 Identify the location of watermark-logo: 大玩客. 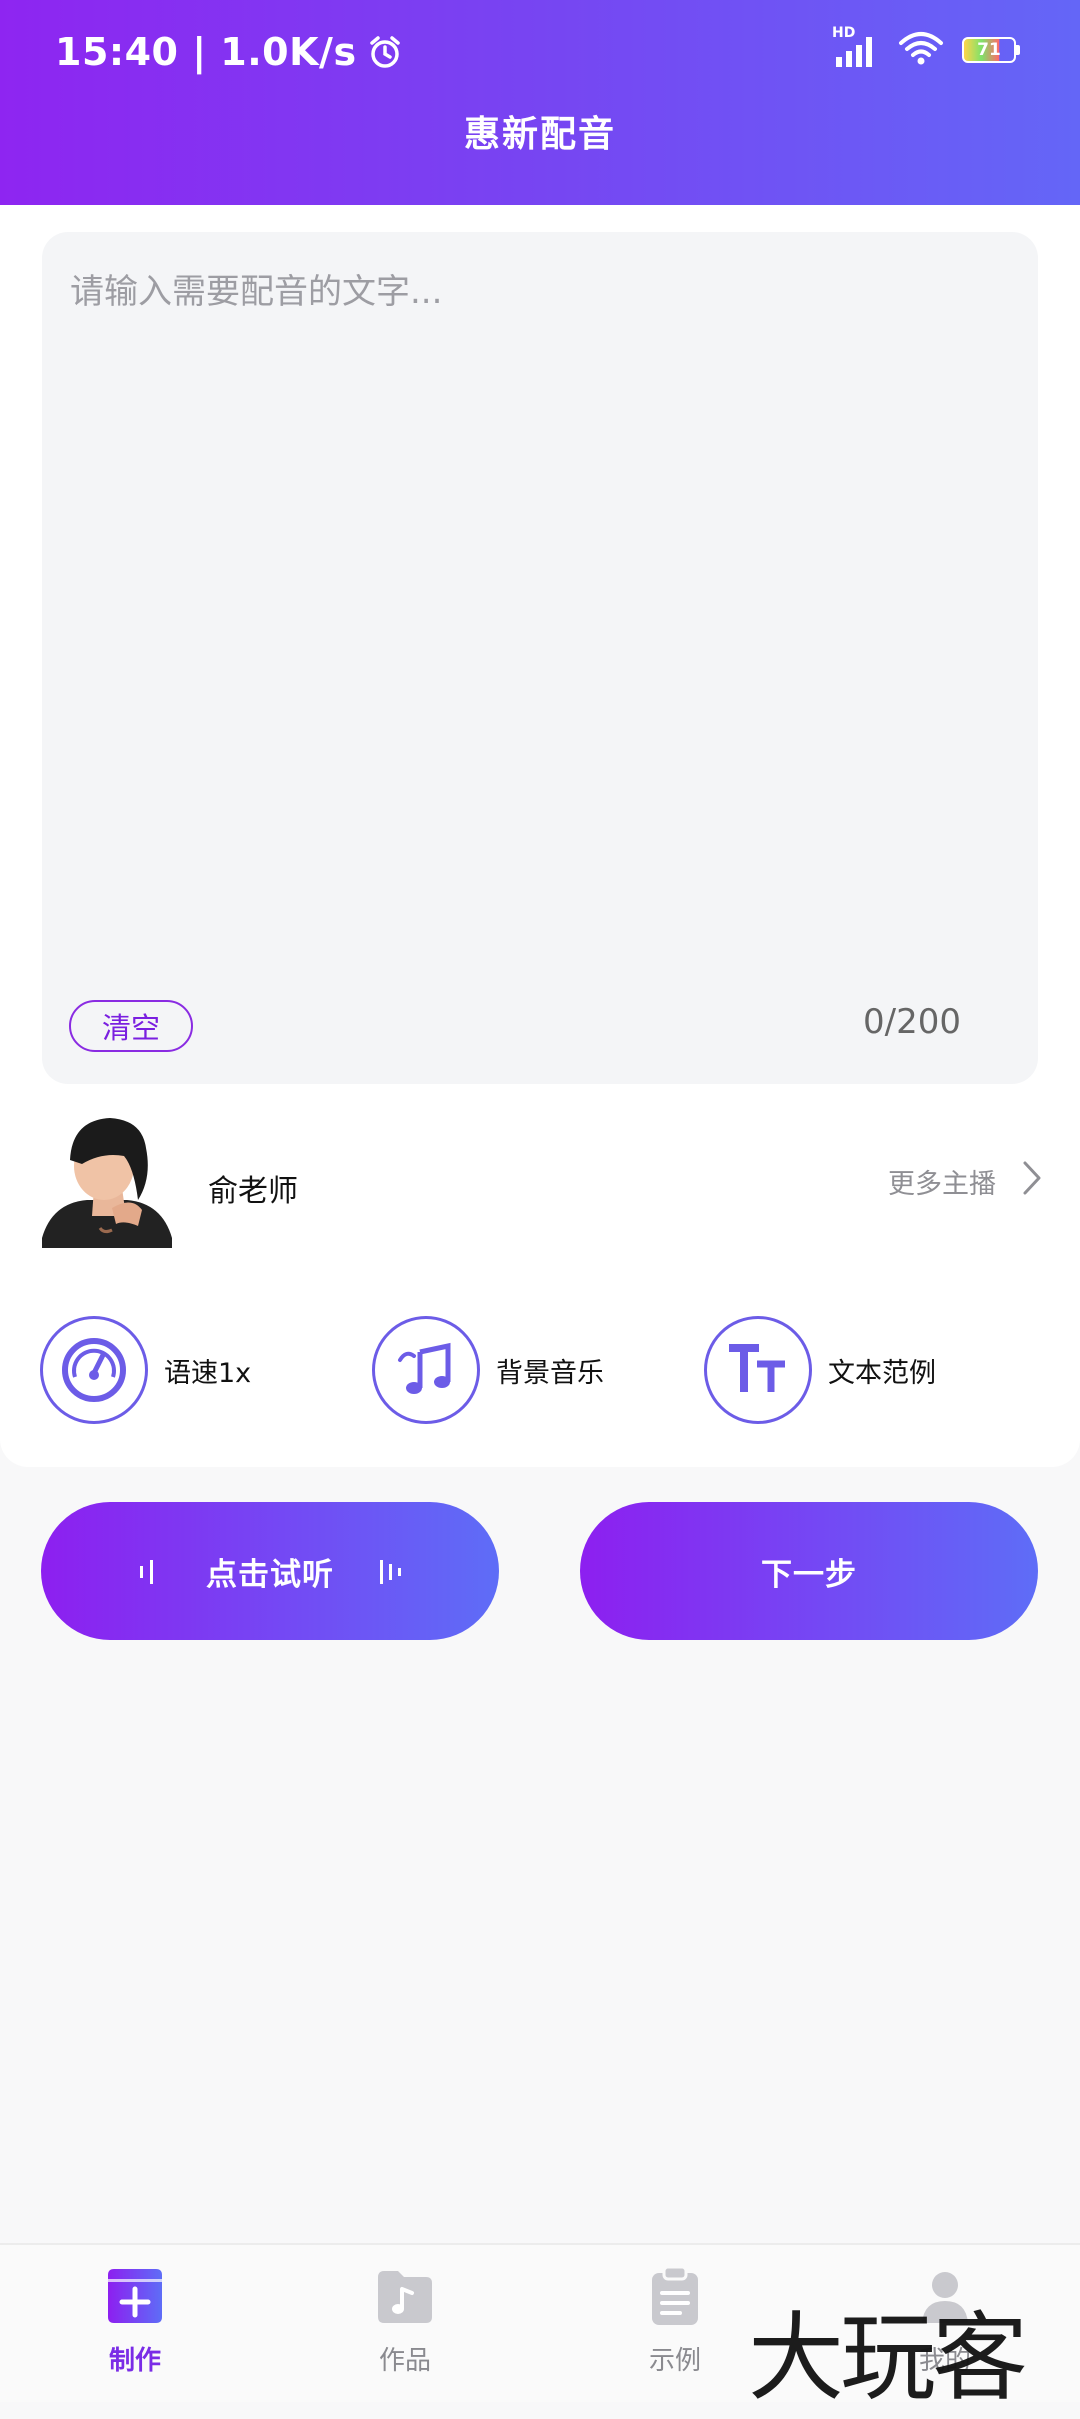
(888, 2358).